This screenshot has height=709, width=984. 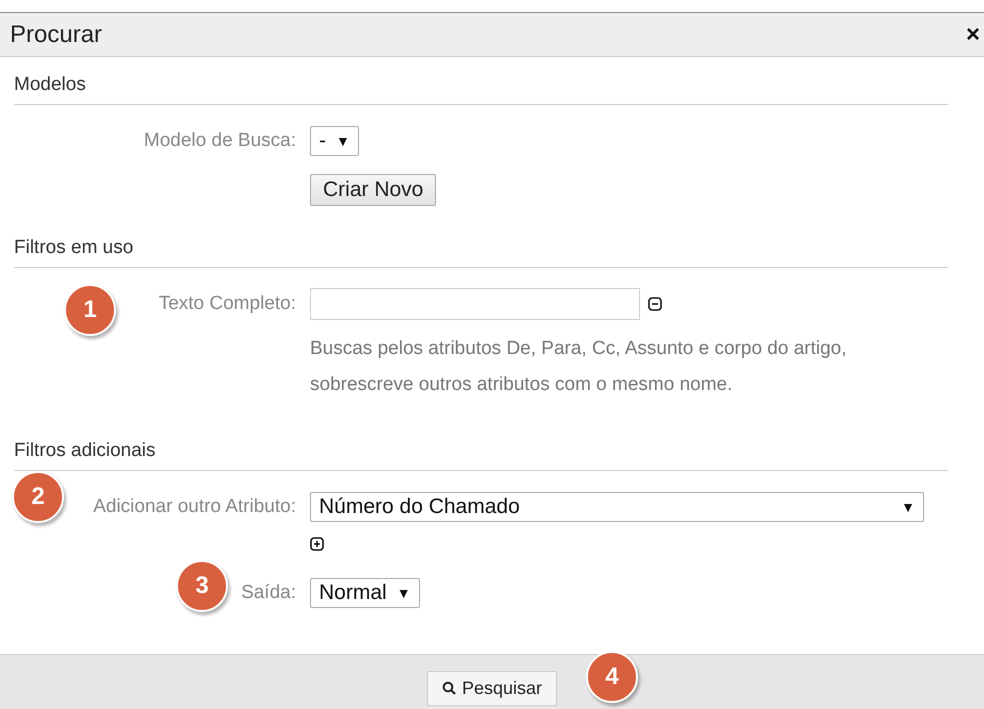 I want to click on callout-badge: 2, so click(x=38, y=497).